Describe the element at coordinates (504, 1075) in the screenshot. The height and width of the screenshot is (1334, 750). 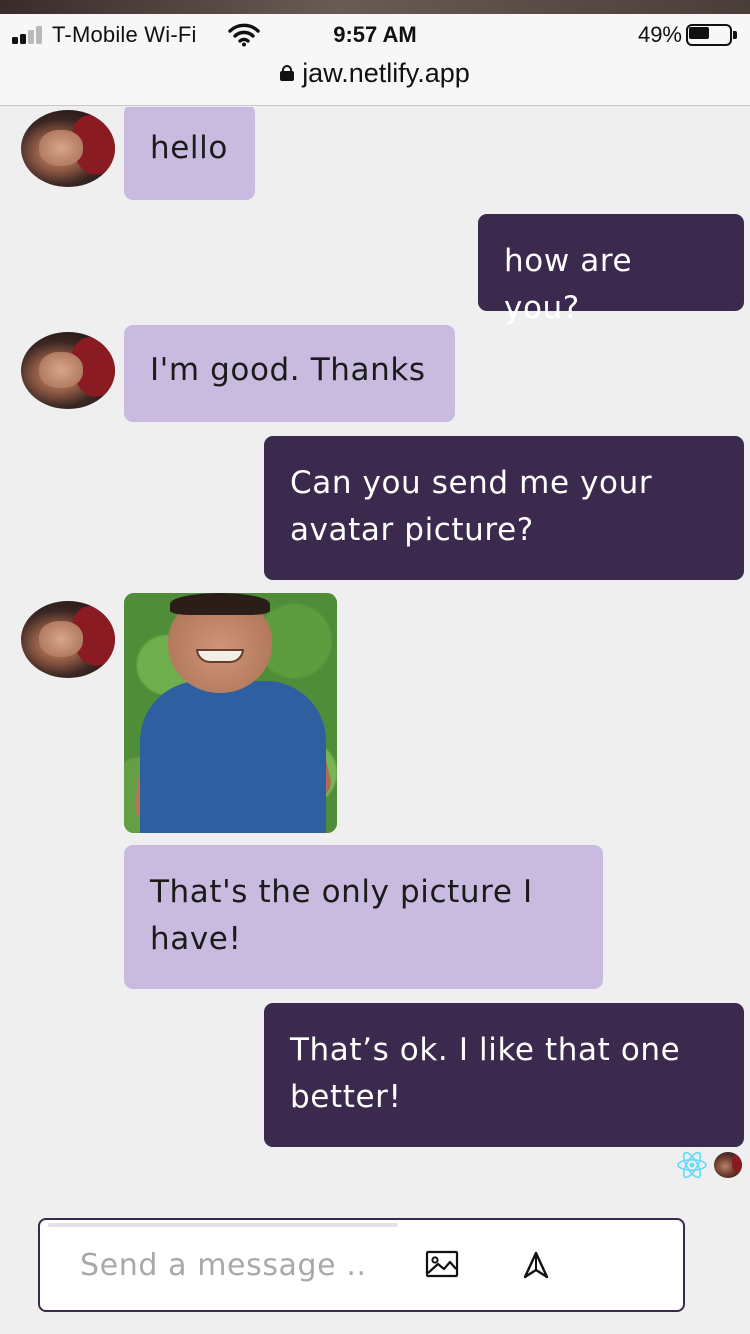
I see `message-bubble-outgoing: That’s ok. I like that one better!` at that location.